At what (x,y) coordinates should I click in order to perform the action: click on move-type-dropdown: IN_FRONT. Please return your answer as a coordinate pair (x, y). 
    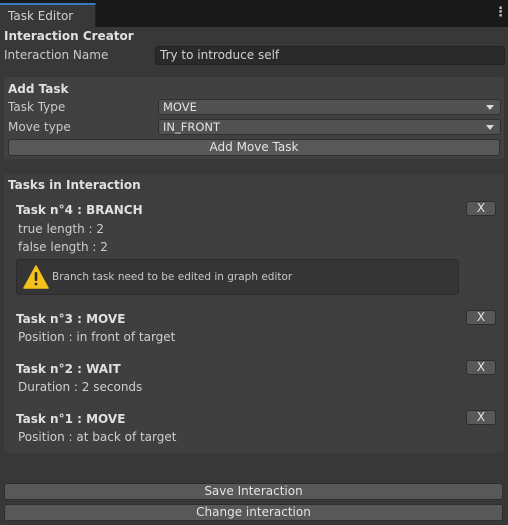
    Looking at the image, I should click on (329, 127).